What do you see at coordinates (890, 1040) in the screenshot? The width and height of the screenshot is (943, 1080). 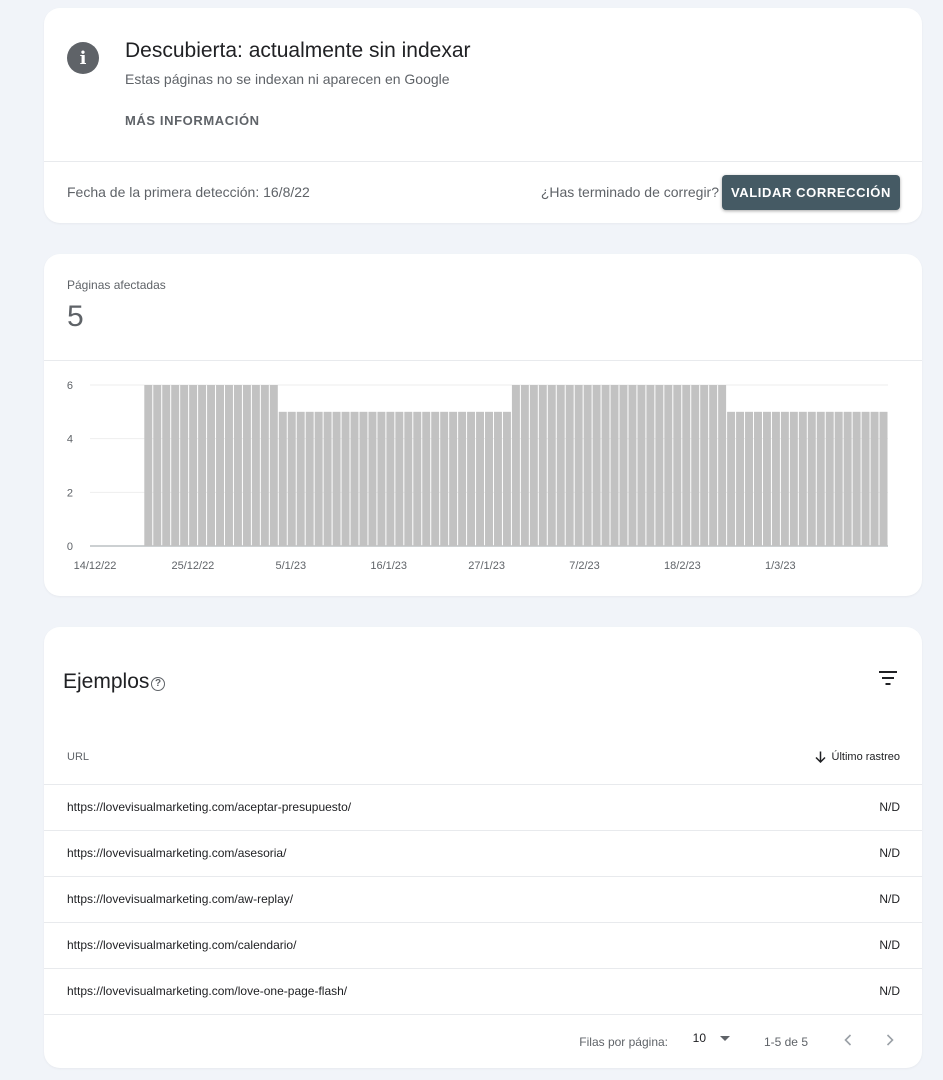 I see `chevron-right-icon` at bounding box center [890, 1040].